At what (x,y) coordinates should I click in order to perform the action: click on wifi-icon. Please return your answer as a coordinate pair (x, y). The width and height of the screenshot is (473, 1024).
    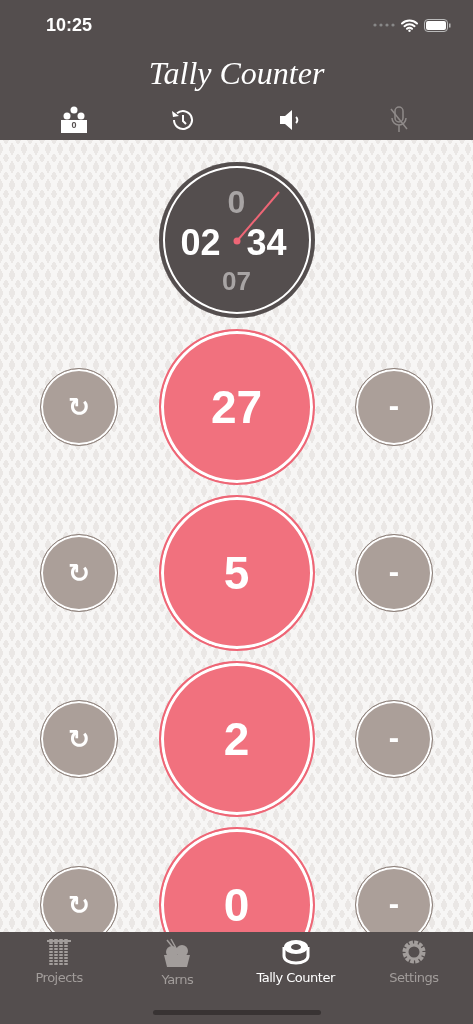
    Looking at the image, I should click on (409, 25).